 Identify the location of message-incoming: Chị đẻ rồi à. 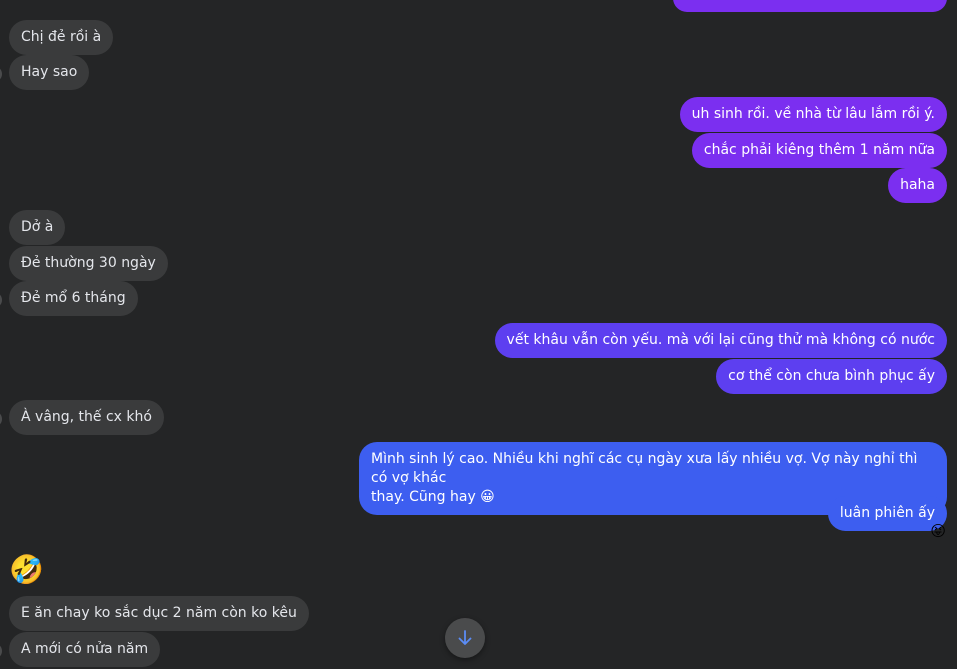
(61, 37).